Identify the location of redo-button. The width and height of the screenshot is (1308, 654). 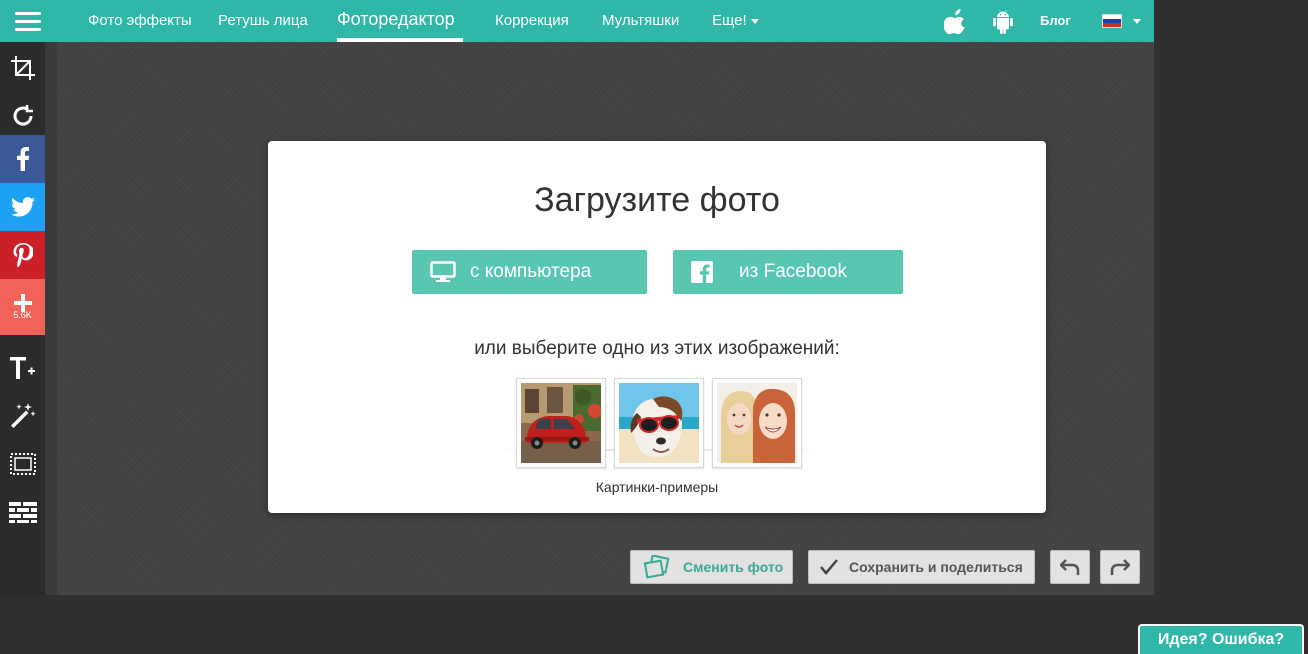
(1120, 567).